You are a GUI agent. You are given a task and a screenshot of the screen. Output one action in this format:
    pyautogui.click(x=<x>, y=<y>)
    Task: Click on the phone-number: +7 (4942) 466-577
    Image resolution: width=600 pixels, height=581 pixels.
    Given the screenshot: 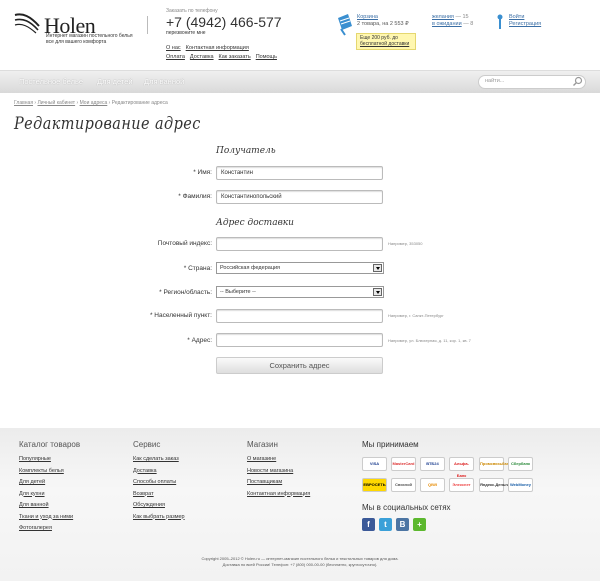 What is the action you would take?
    pyautogui.click(x=224, y=22)
    